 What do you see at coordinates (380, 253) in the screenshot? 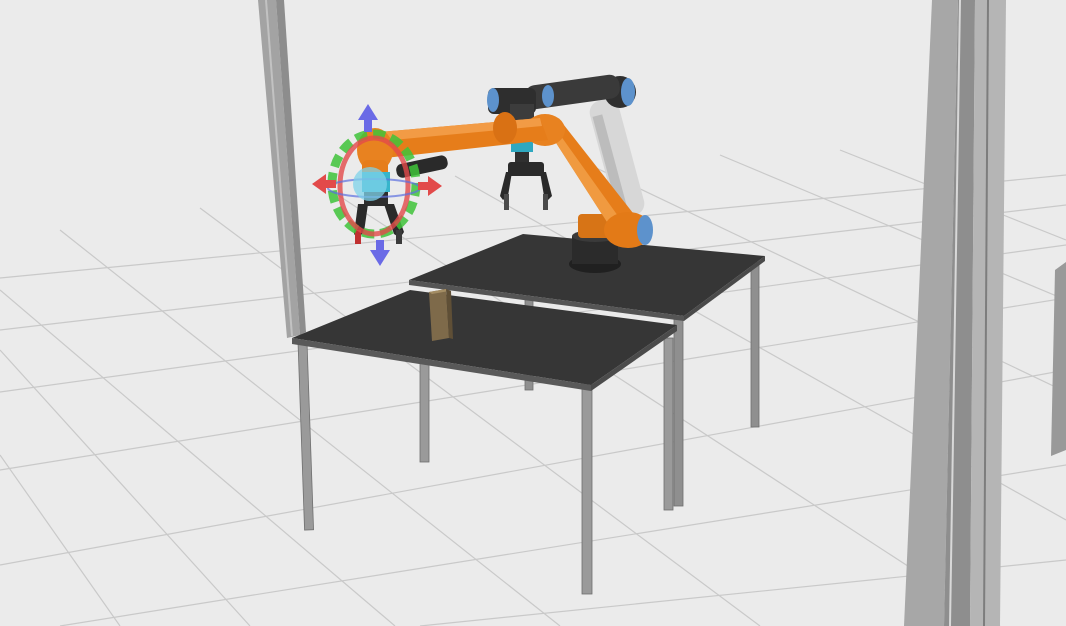
I see `move-z-down-arrow` at bounding box center [380, 253].